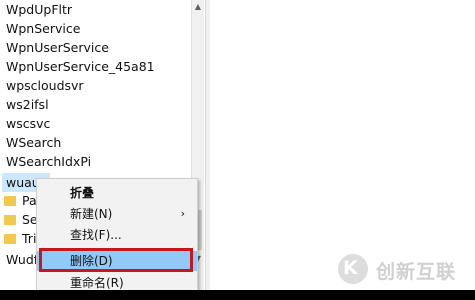 This screenshot has height=300, width=475. I want to click on watermark: K 创新互联, so click(403, 271).